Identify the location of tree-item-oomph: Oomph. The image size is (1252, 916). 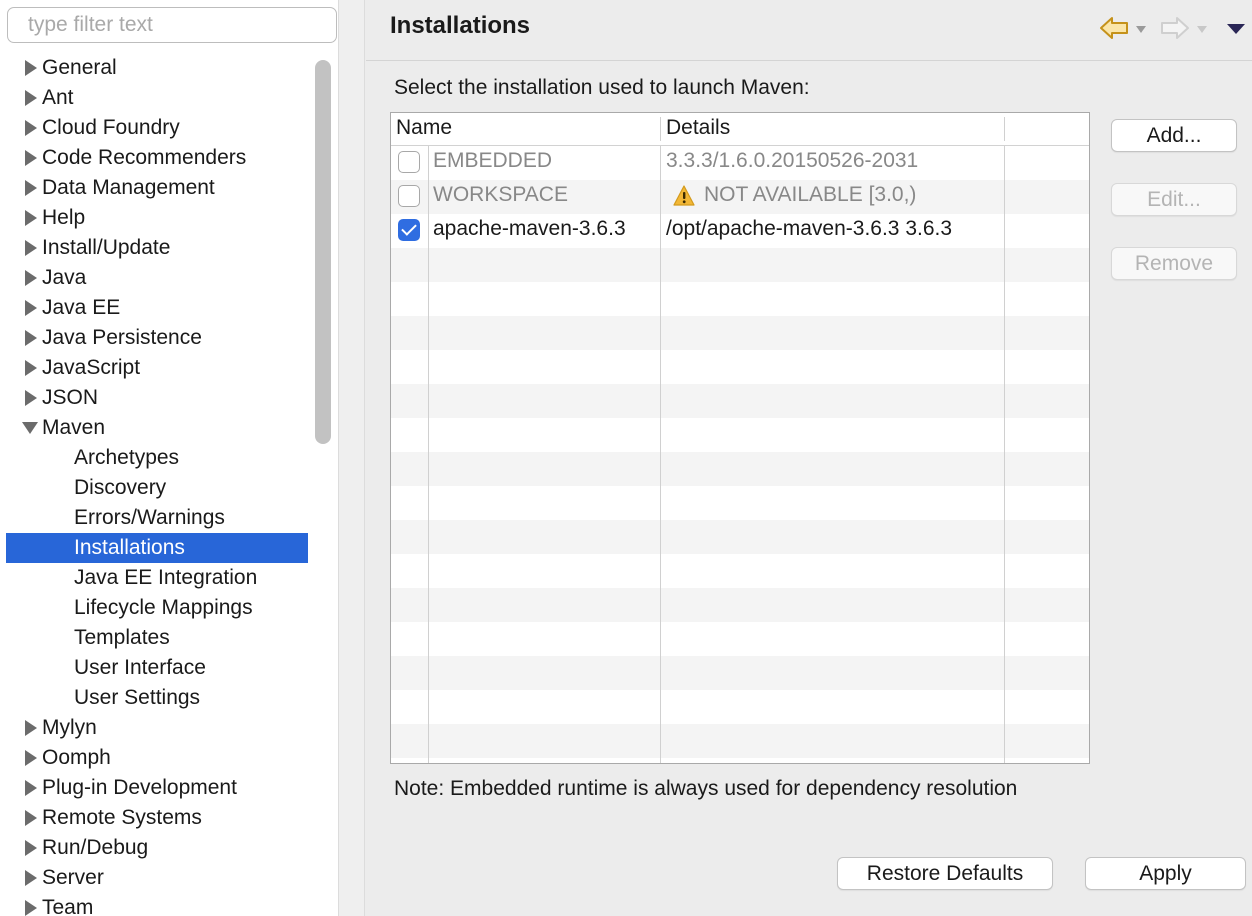
(155, 758).